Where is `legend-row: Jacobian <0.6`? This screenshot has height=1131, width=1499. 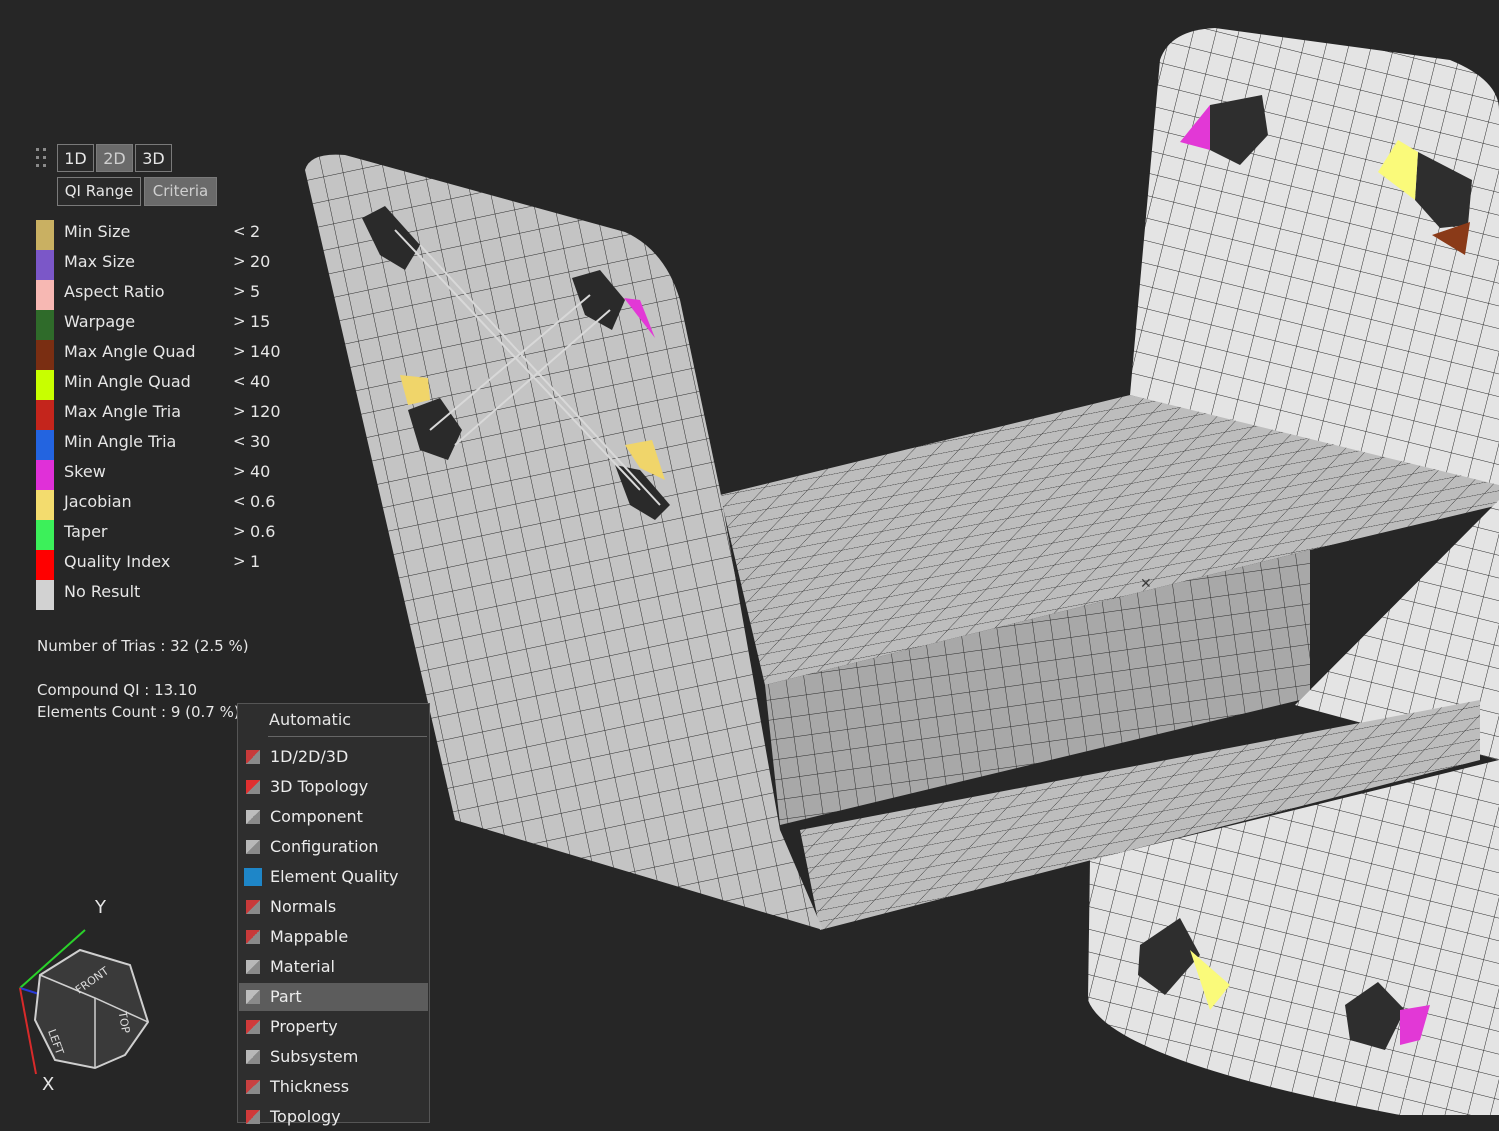 legend-row: Jacobian <0.6 is located at coordinates (166, 504).